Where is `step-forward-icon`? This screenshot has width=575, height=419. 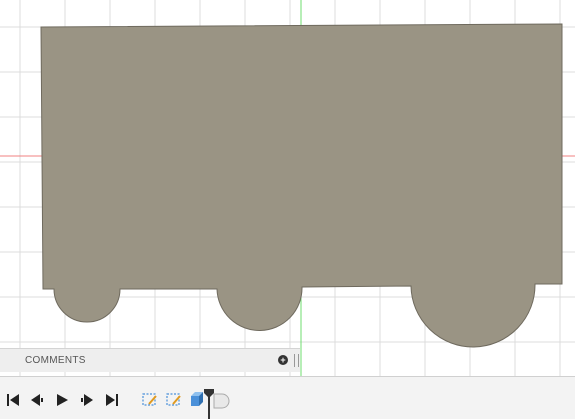 step-forward-icon is located at coordinates (87, 400).